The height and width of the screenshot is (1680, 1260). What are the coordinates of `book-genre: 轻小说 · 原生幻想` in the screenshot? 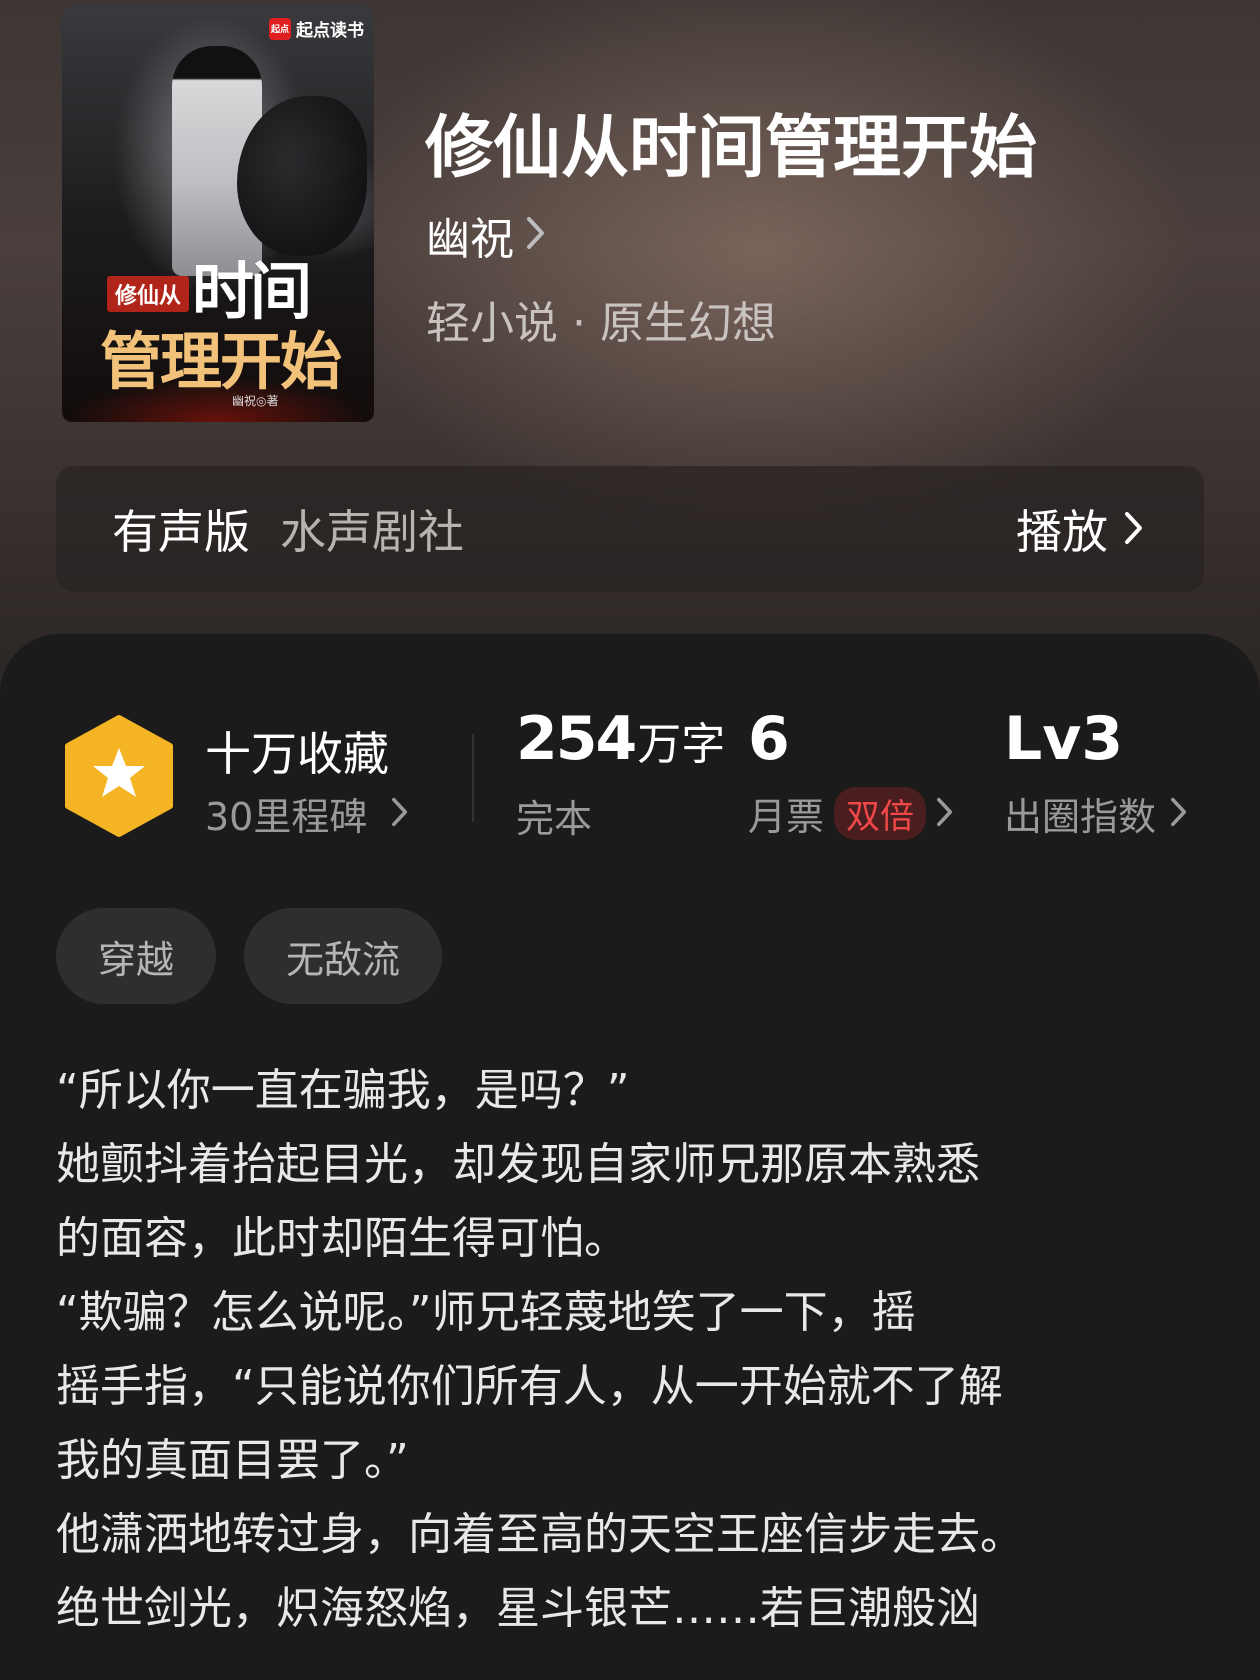 It's located at (601, 319).